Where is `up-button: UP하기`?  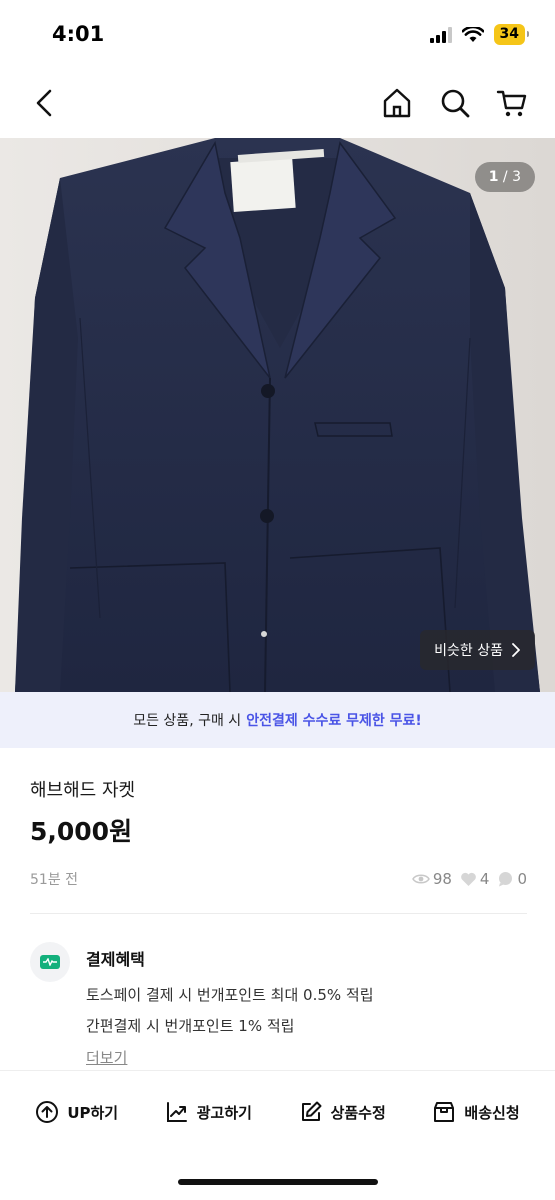 up-button: UP하기 is located at coordinates (76, 1112).